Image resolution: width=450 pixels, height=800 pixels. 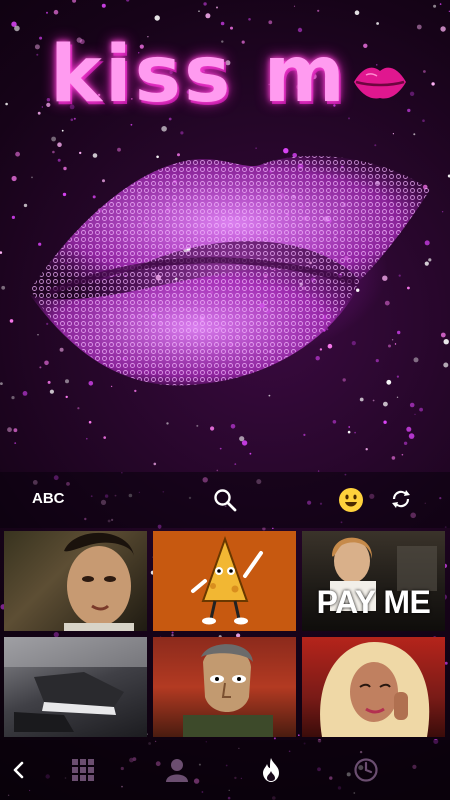 I want to click on trending-fire-icon, so click(x=271, y=770).